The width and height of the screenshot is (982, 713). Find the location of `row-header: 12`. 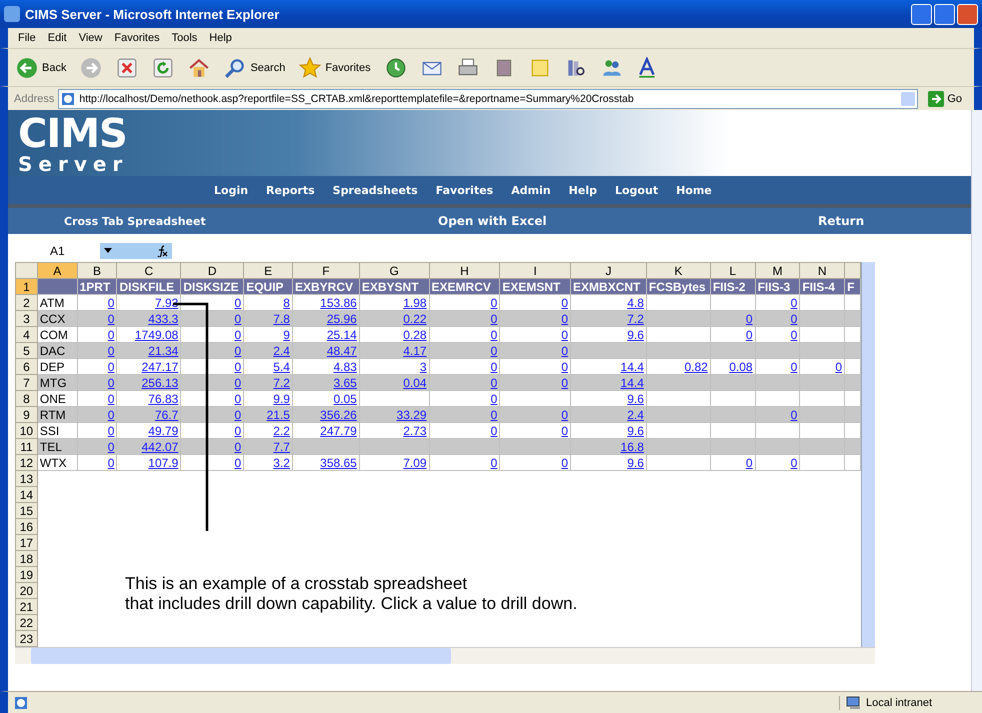

row-header: 12 is located at coordinates (27, 462).